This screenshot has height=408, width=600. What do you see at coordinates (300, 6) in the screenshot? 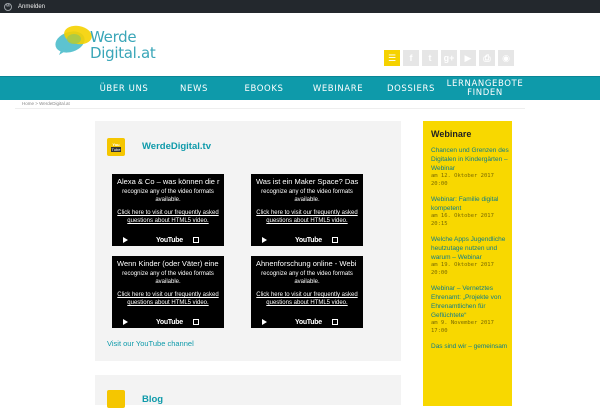
I see `admin-bar: W Anmelden` at bounding box center [300, 6].